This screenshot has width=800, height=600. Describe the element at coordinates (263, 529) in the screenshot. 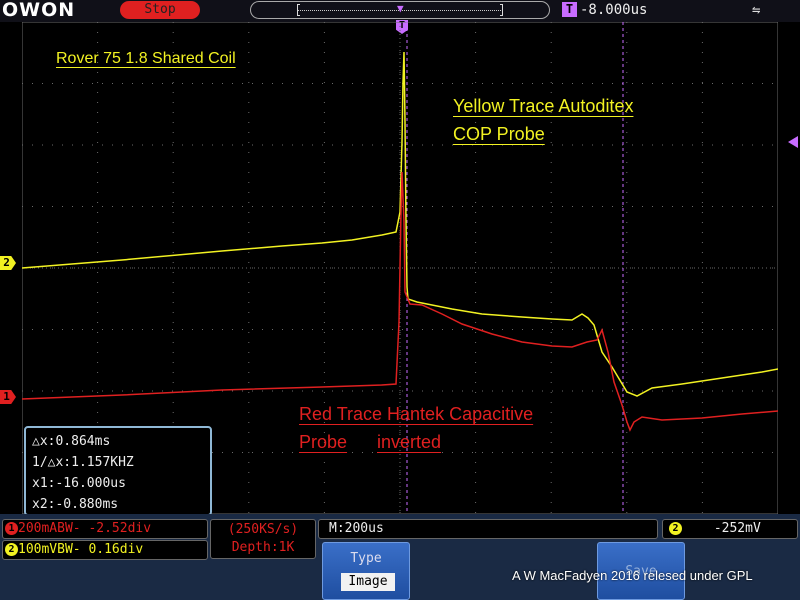

I see `sample-rate: (250KS/s)` at that location.